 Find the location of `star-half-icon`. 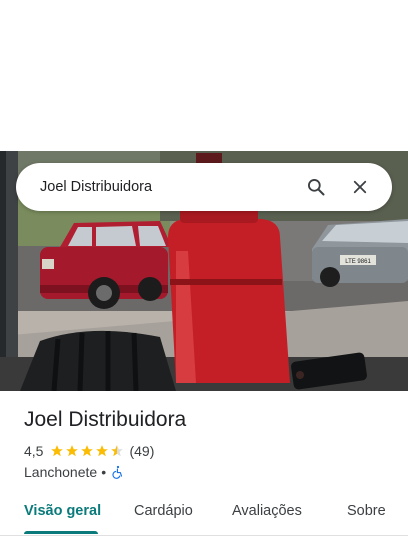

star-half-icon is located at coordinates (117, 451).